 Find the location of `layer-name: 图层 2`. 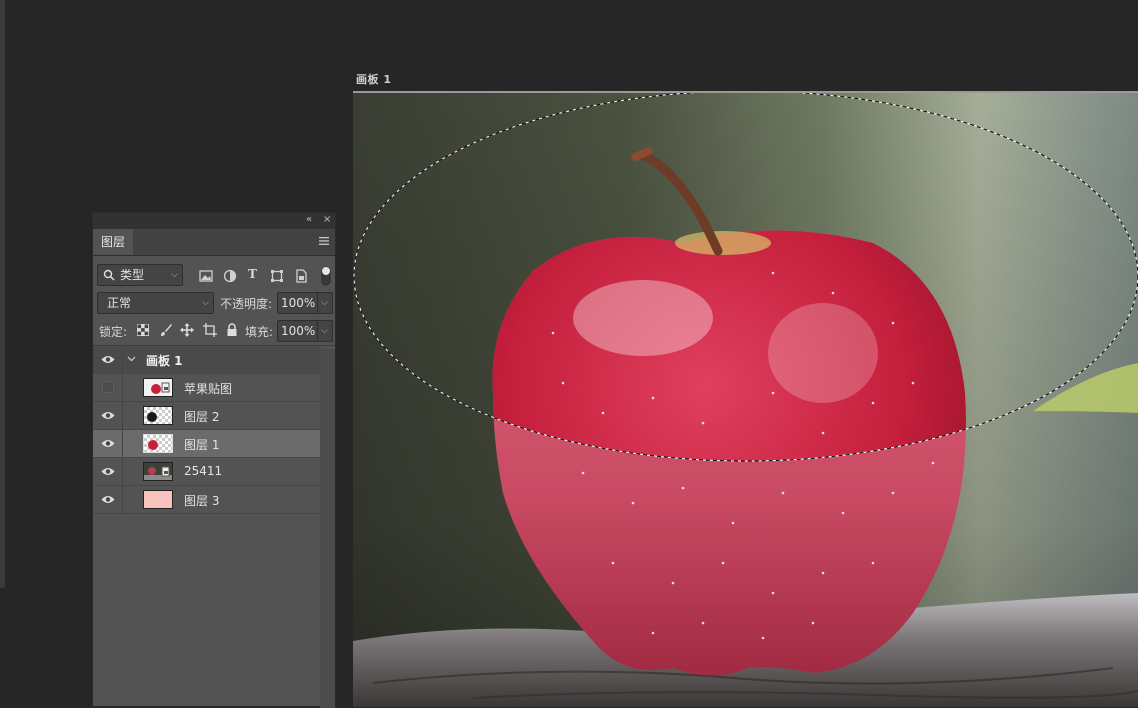

layer-name: 图层 2 is located at coordinates (202, 417).